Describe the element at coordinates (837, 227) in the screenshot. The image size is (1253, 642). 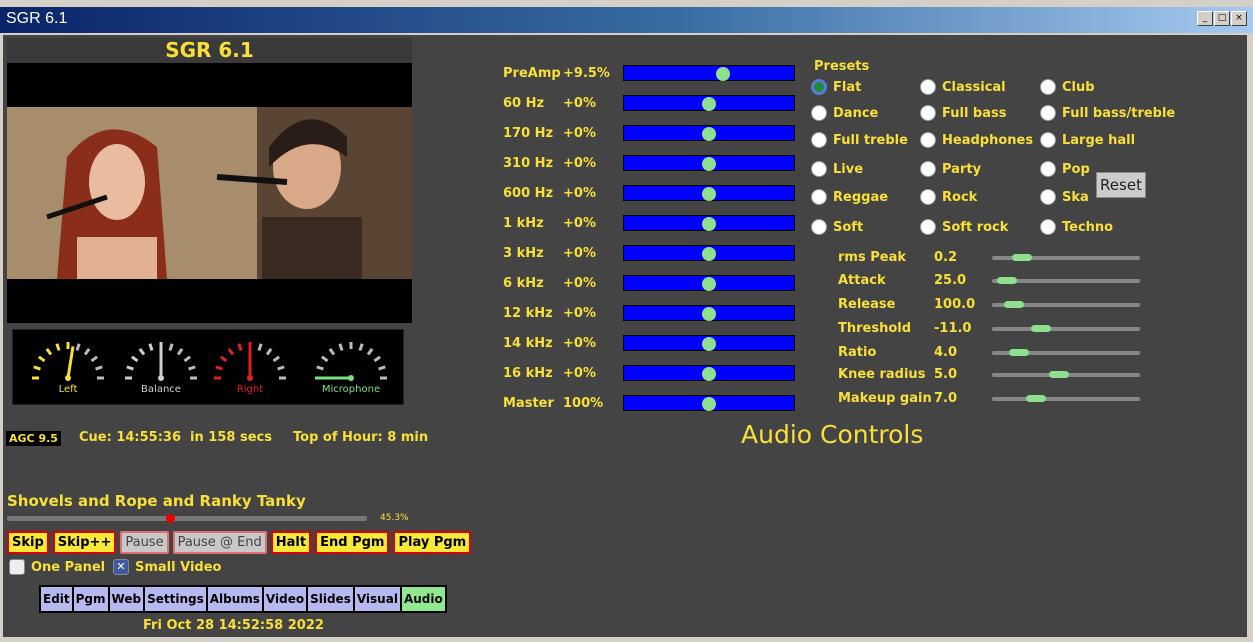
I see `preset-soft: Soft` at that location.